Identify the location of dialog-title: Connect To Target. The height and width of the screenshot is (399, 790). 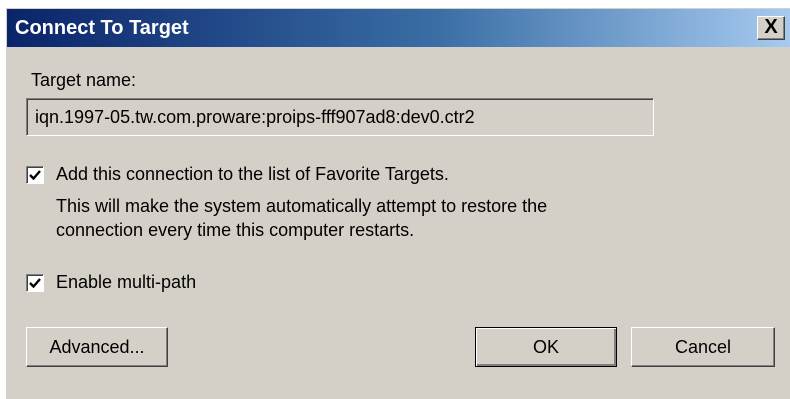
(102, 28).